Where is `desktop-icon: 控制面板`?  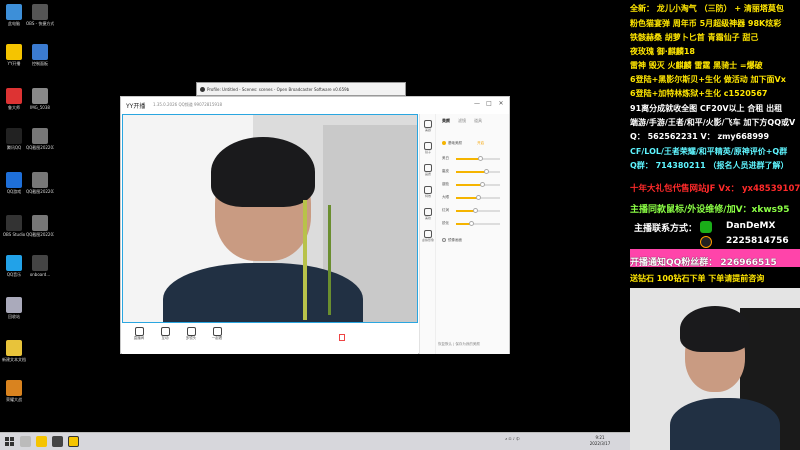 desktop-icon: 控制面板 is located at coordinates (40, 55).